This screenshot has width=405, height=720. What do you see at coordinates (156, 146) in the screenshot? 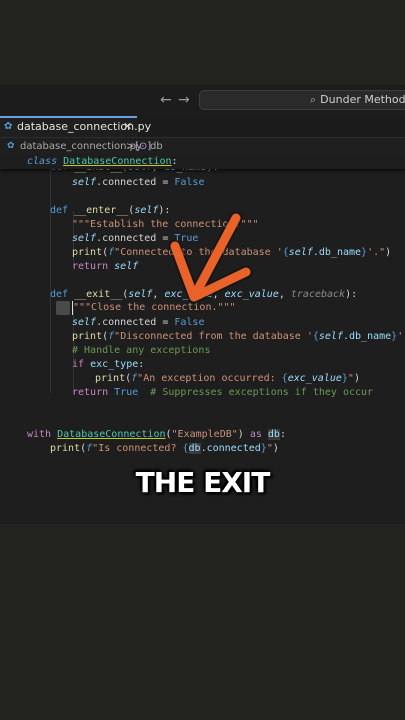
I see `breadcrumb-symbol: db` at bounding box center [156, 146].